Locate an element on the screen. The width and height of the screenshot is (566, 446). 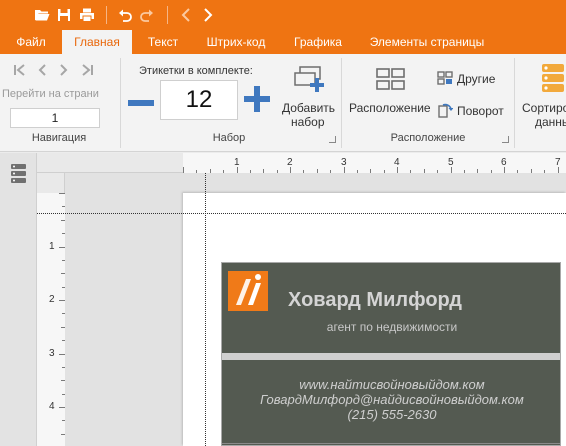
other-label: Другие is located at coordinates (476, 79).